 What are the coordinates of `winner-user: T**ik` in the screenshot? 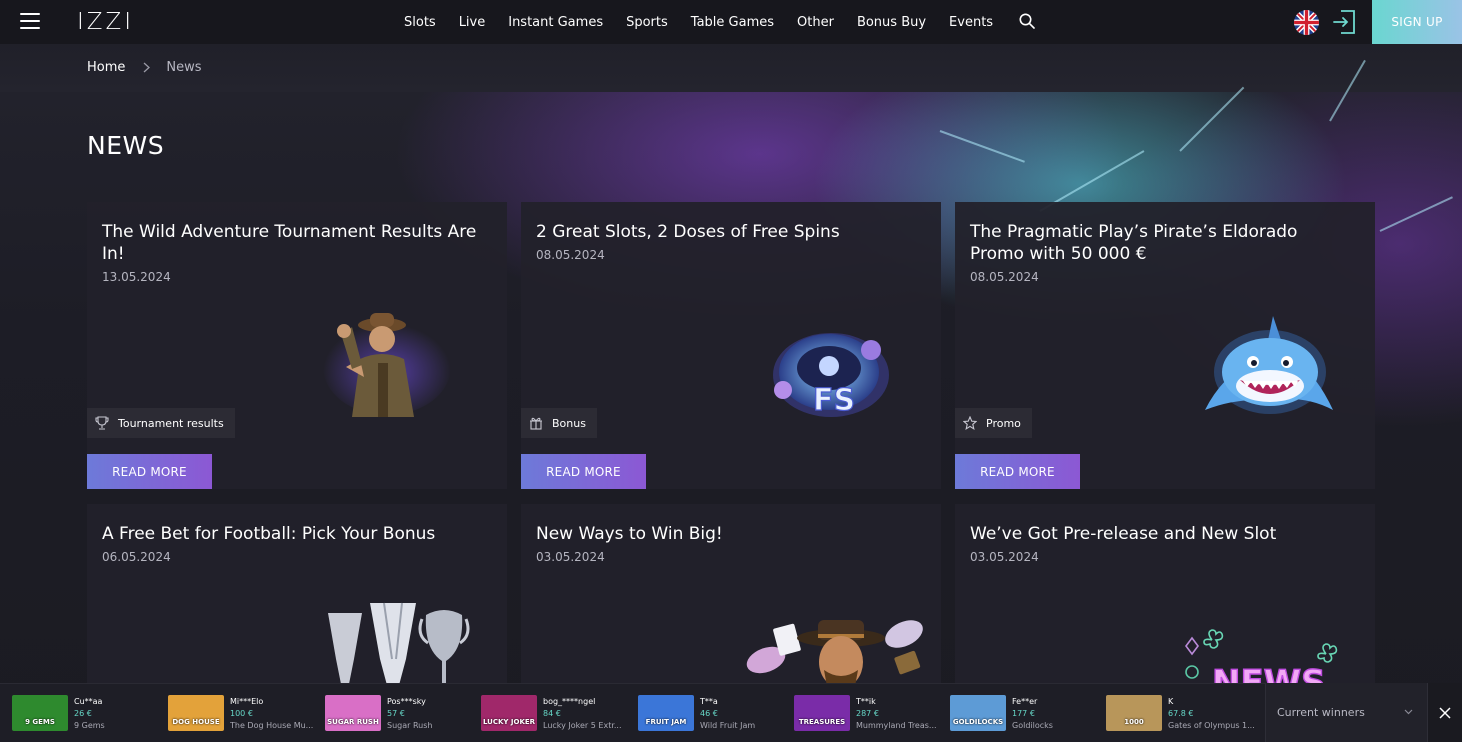 It's located at (866, 701).